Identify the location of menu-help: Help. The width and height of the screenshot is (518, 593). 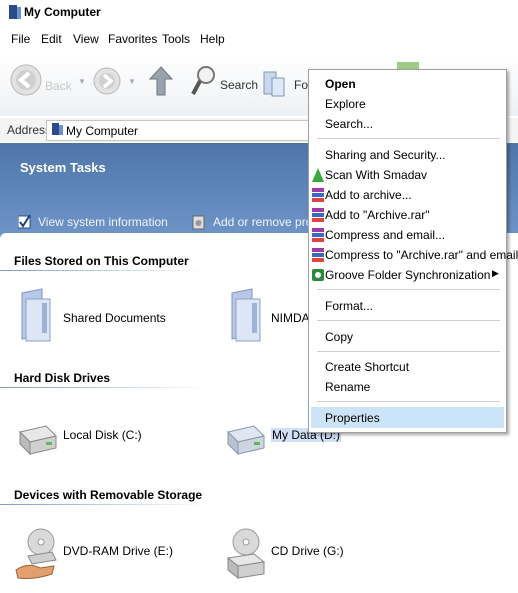
(212, 39).